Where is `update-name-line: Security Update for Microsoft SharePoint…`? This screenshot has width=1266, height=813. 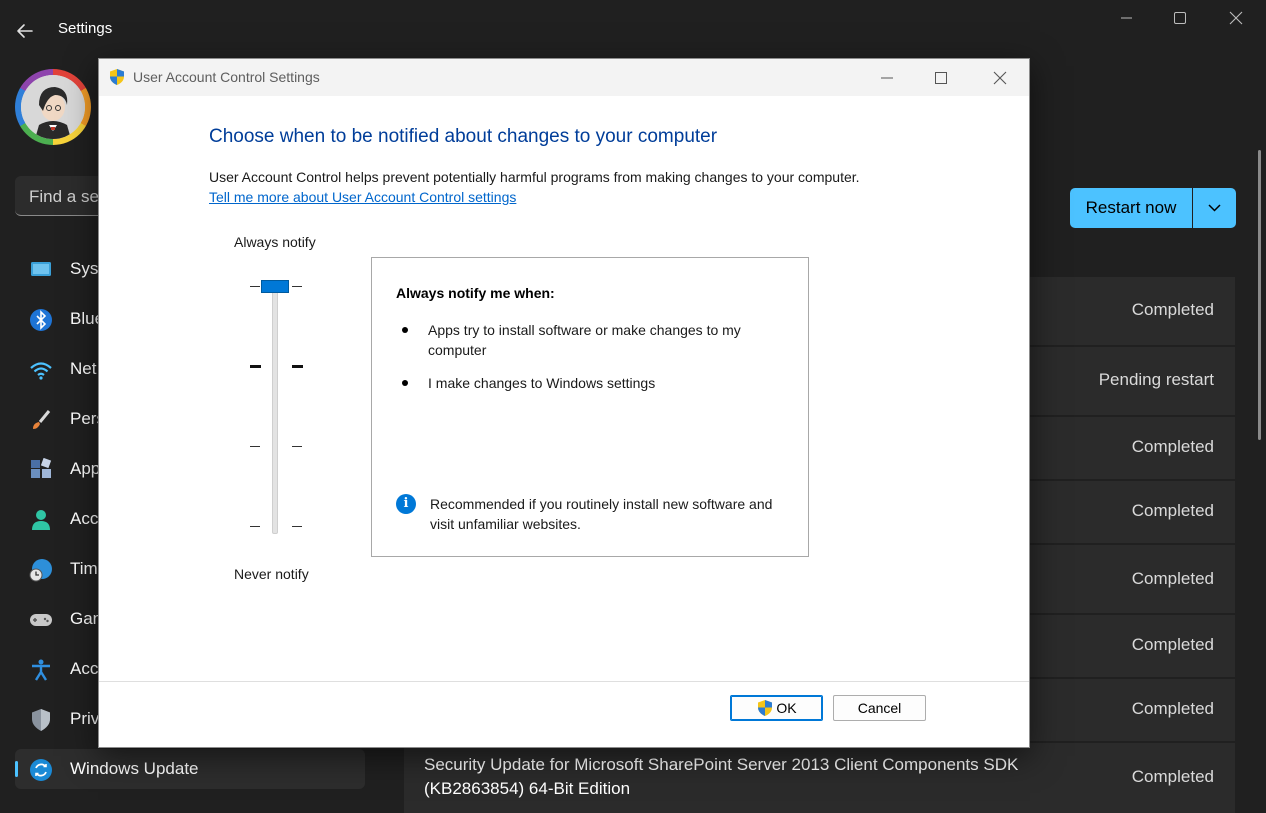
update-name-line: Security Update for Microsoft SharePoint… is located at coordinates (721, 764).